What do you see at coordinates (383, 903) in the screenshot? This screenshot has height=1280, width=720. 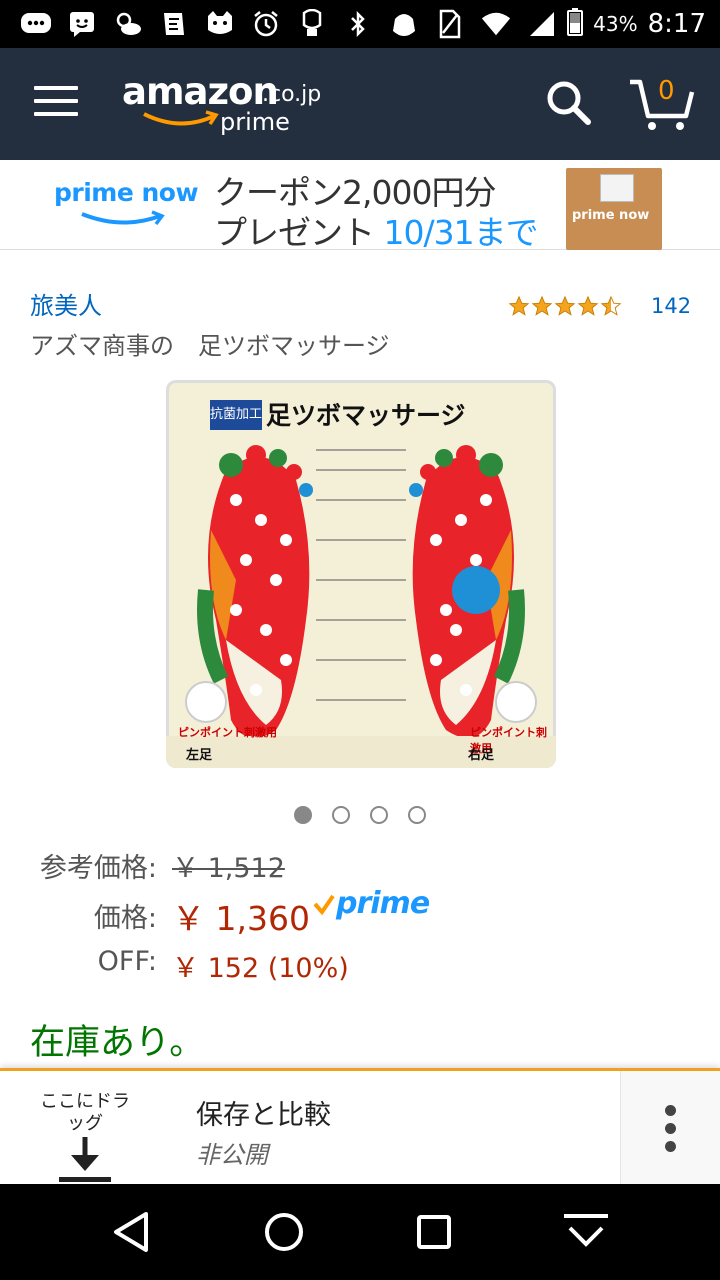 I see `prime-label: prime` at bounding box center [383, 903].